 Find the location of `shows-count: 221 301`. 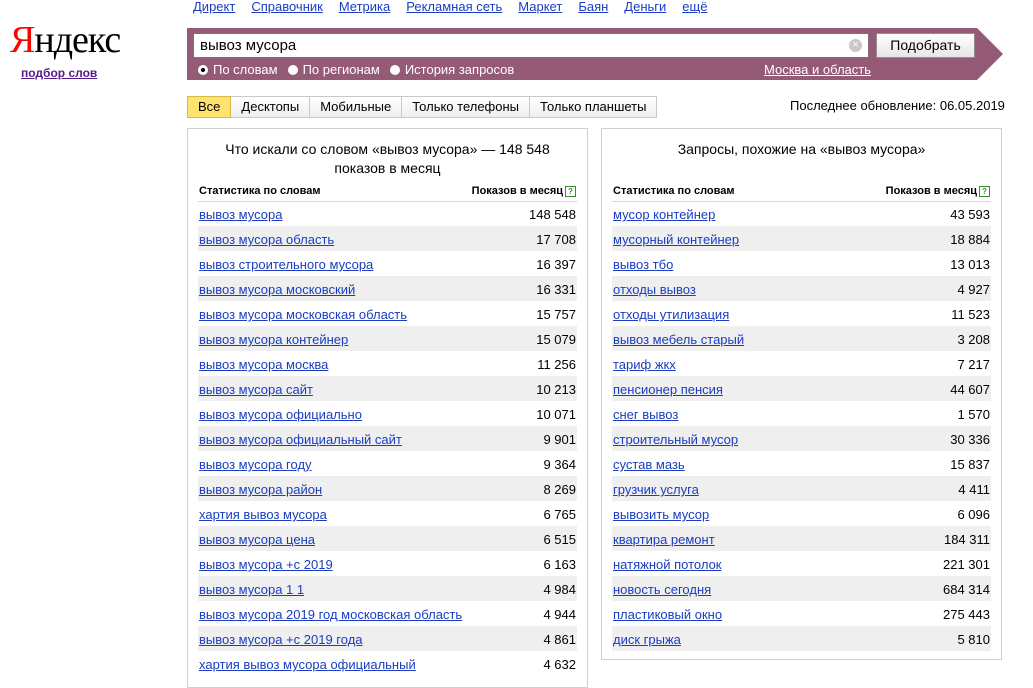

shows-count: 221 301 is located at coordinates (966, 564).